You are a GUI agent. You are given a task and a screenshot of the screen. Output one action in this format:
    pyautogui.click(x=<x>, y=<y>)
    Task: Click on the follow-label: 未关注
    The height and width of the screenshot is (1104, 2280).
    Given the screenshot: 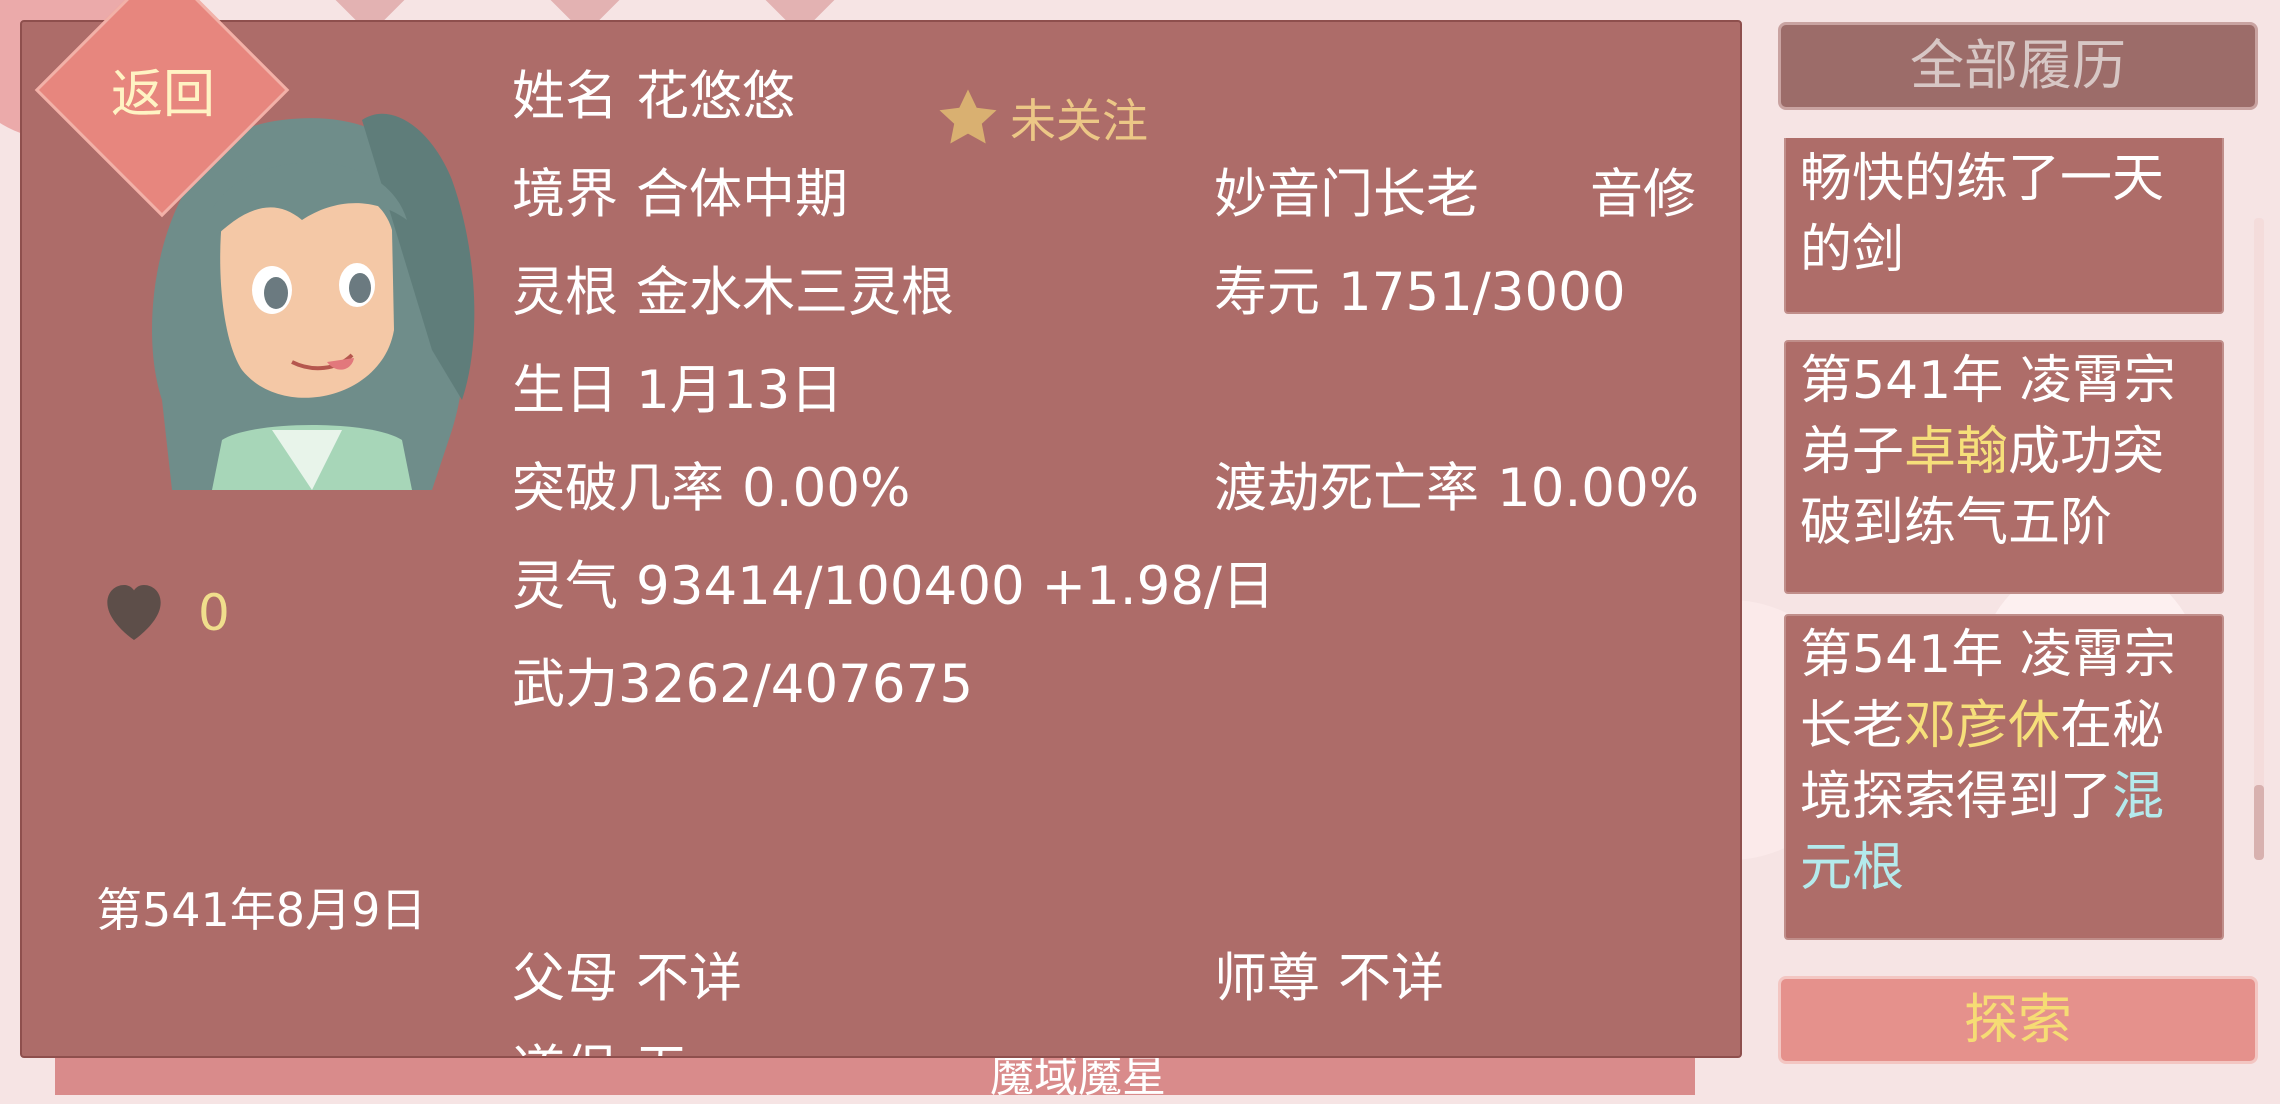 What is the action you would take?
    pyautogui.click(x=1079, y=121)
    